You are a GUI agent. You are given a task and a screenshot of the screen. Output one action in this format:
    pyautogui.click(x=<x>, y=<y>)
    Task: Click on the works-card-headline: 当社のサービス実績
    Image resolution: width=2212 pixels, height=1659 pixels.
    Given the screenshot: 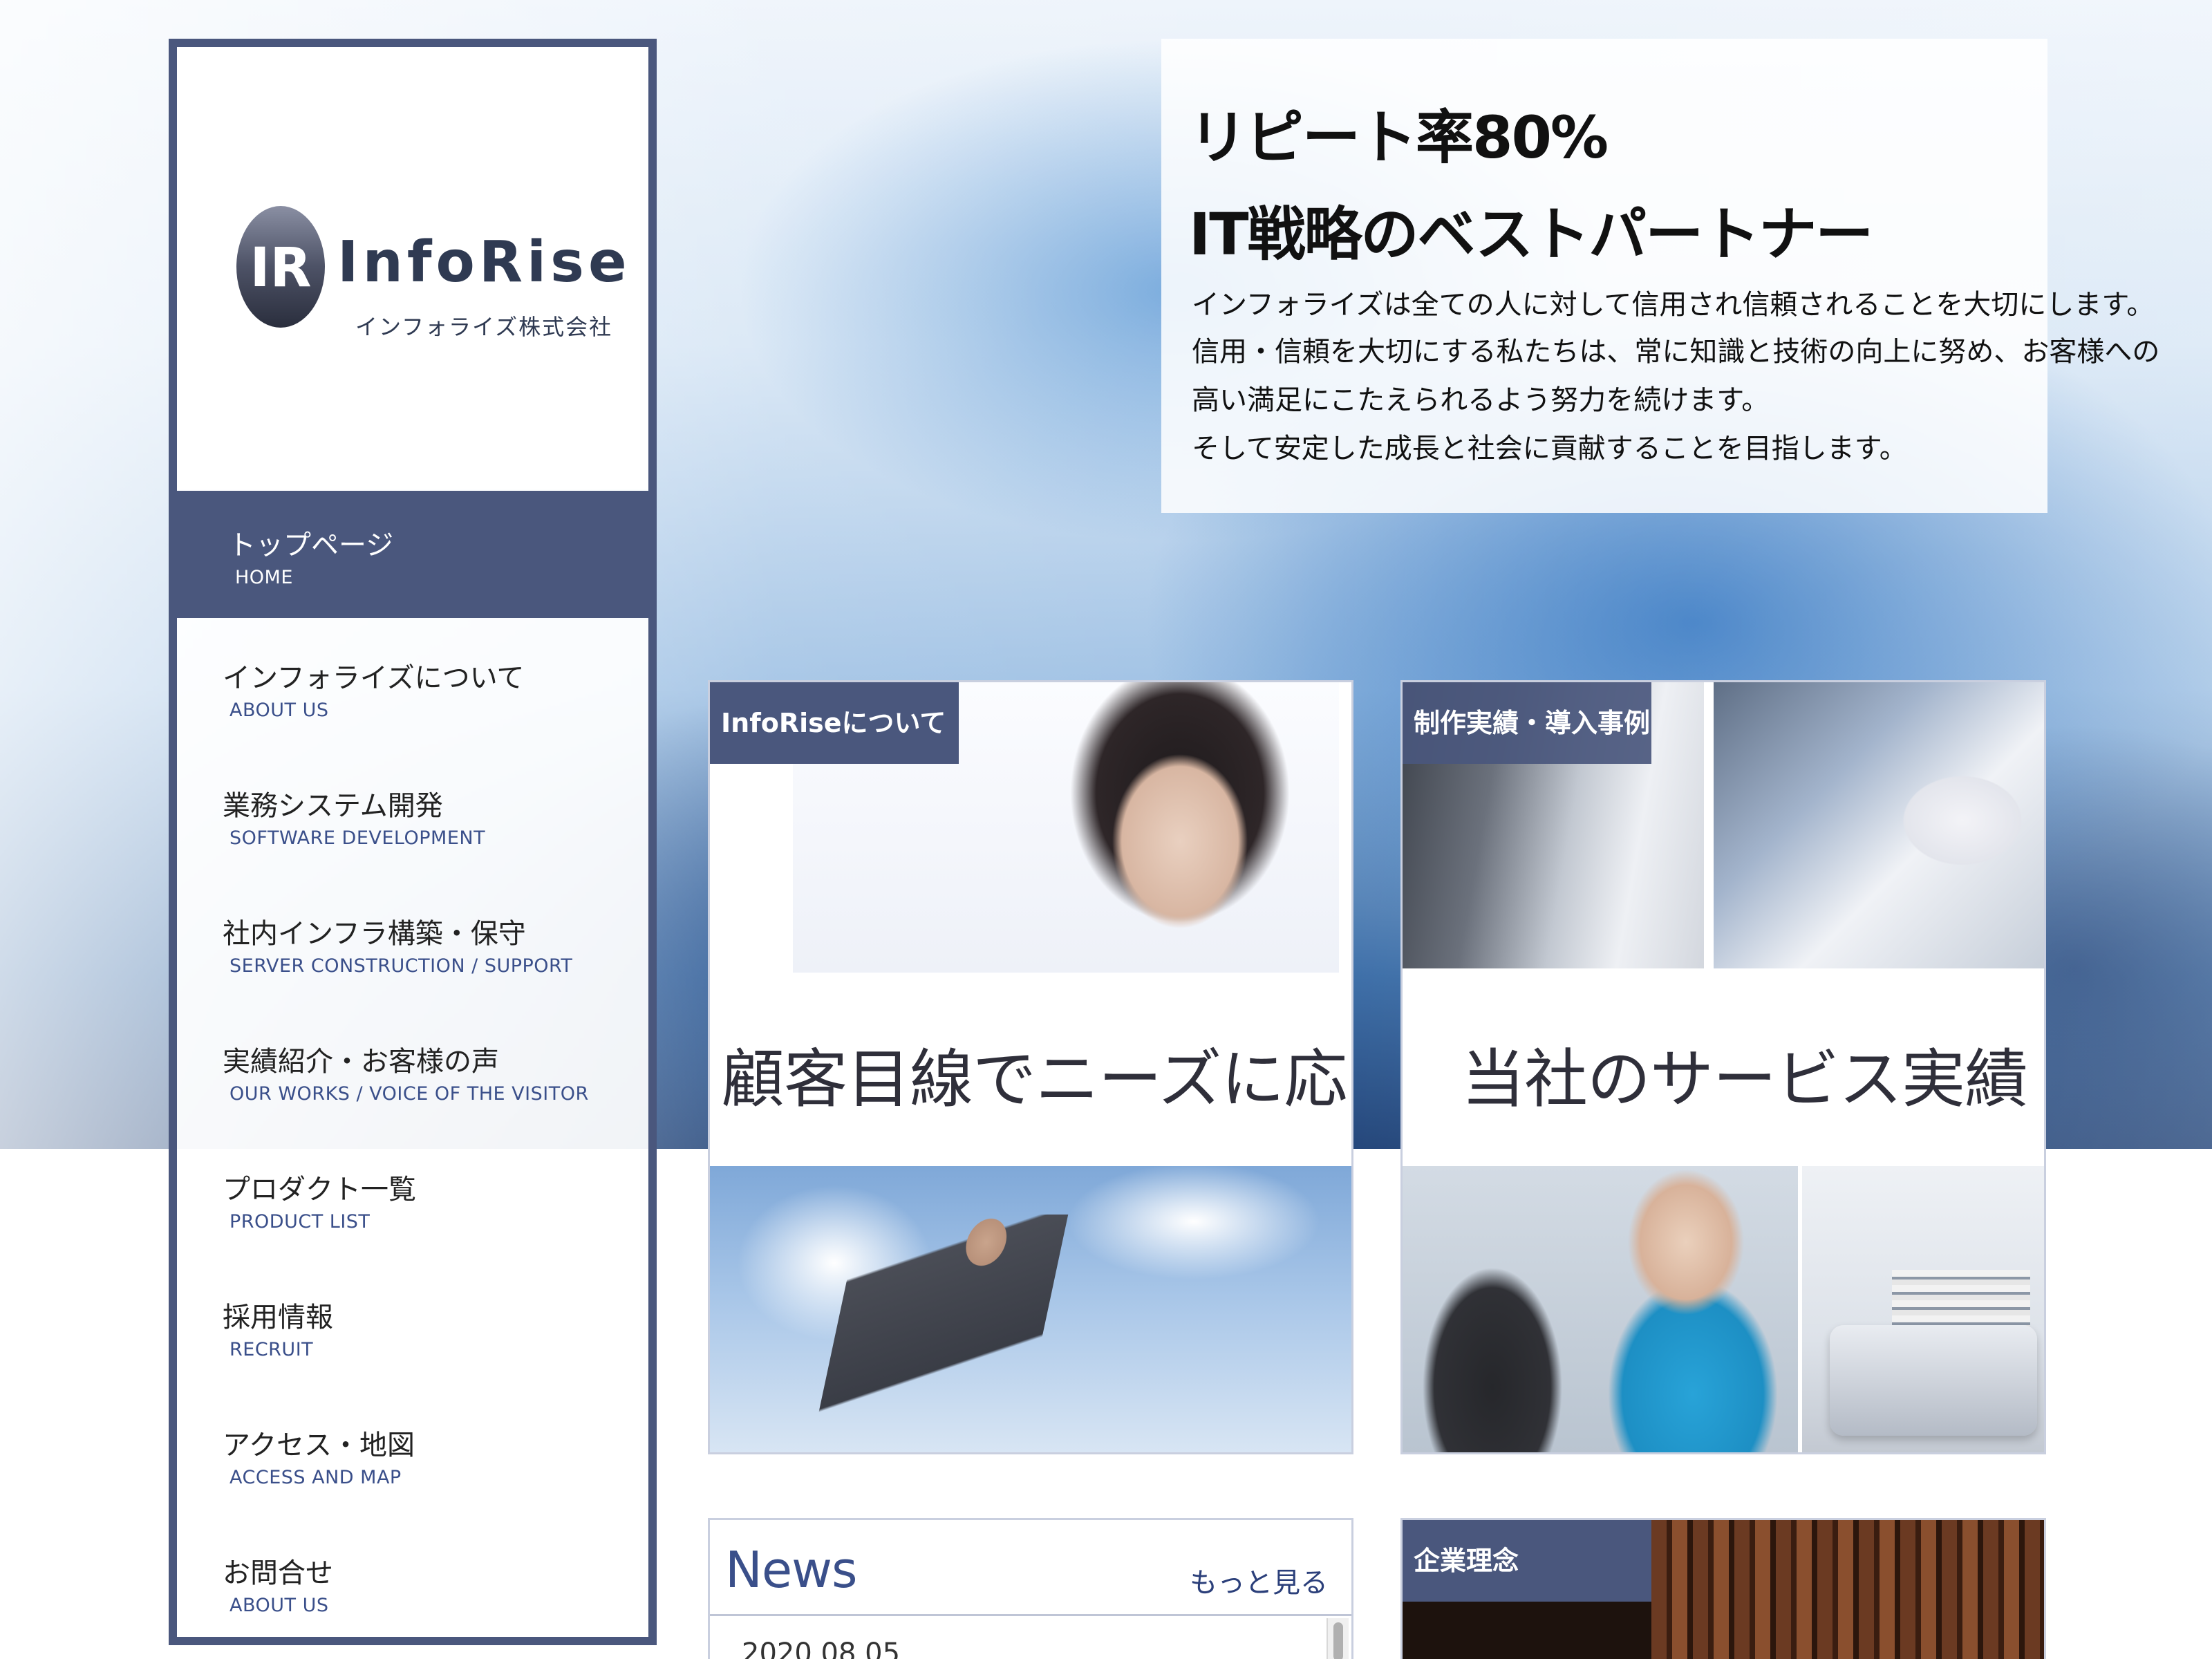 What is the action you would take?
    pyautogui.click(x=1745, y=1079)
    